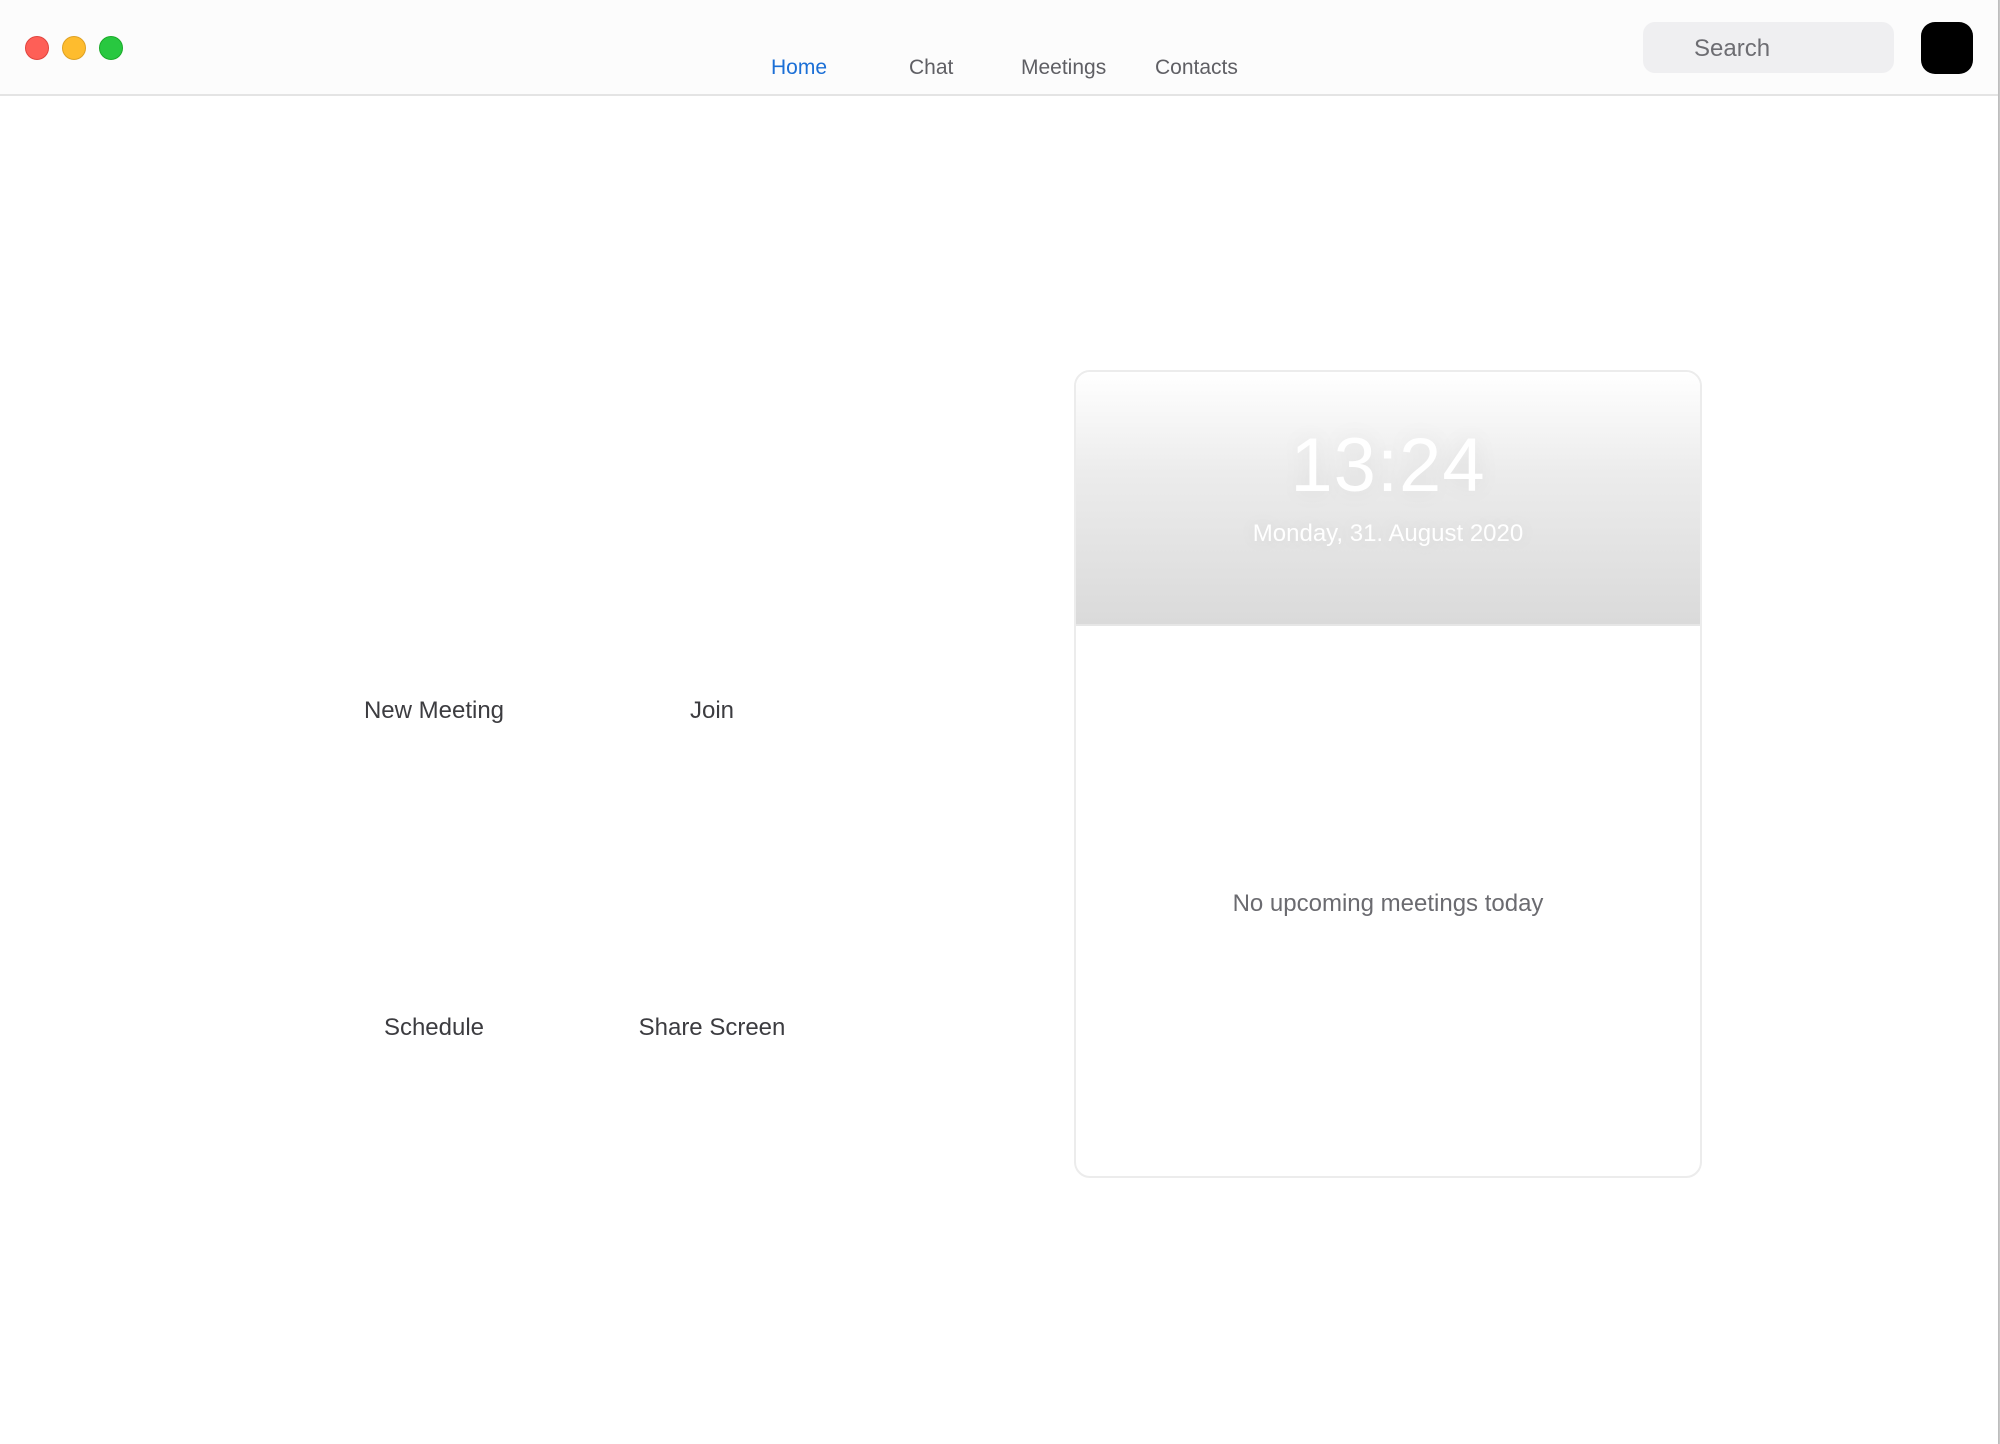 The width and height of the screenshot is (2000, 1444). What do you see at coordinates (1732, 48) in the screenshot?
I see `search-placeholder: Search` at bounding box center [1732, 48].